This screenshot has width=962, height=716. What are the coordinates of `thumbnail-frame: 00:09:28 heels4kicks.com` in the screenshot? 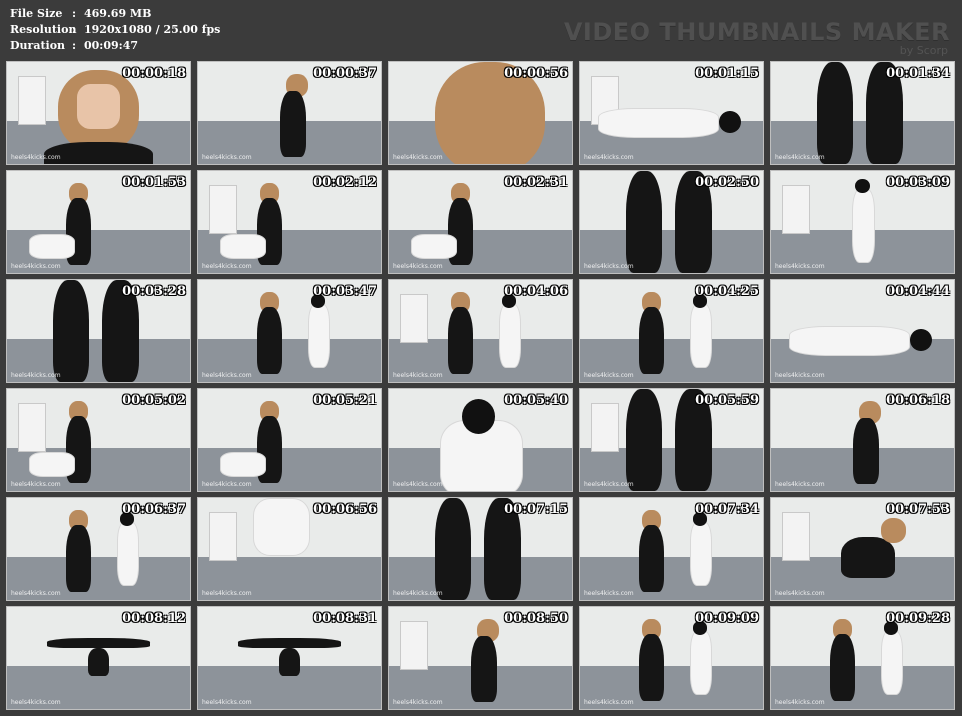 It's located at (862, 658).